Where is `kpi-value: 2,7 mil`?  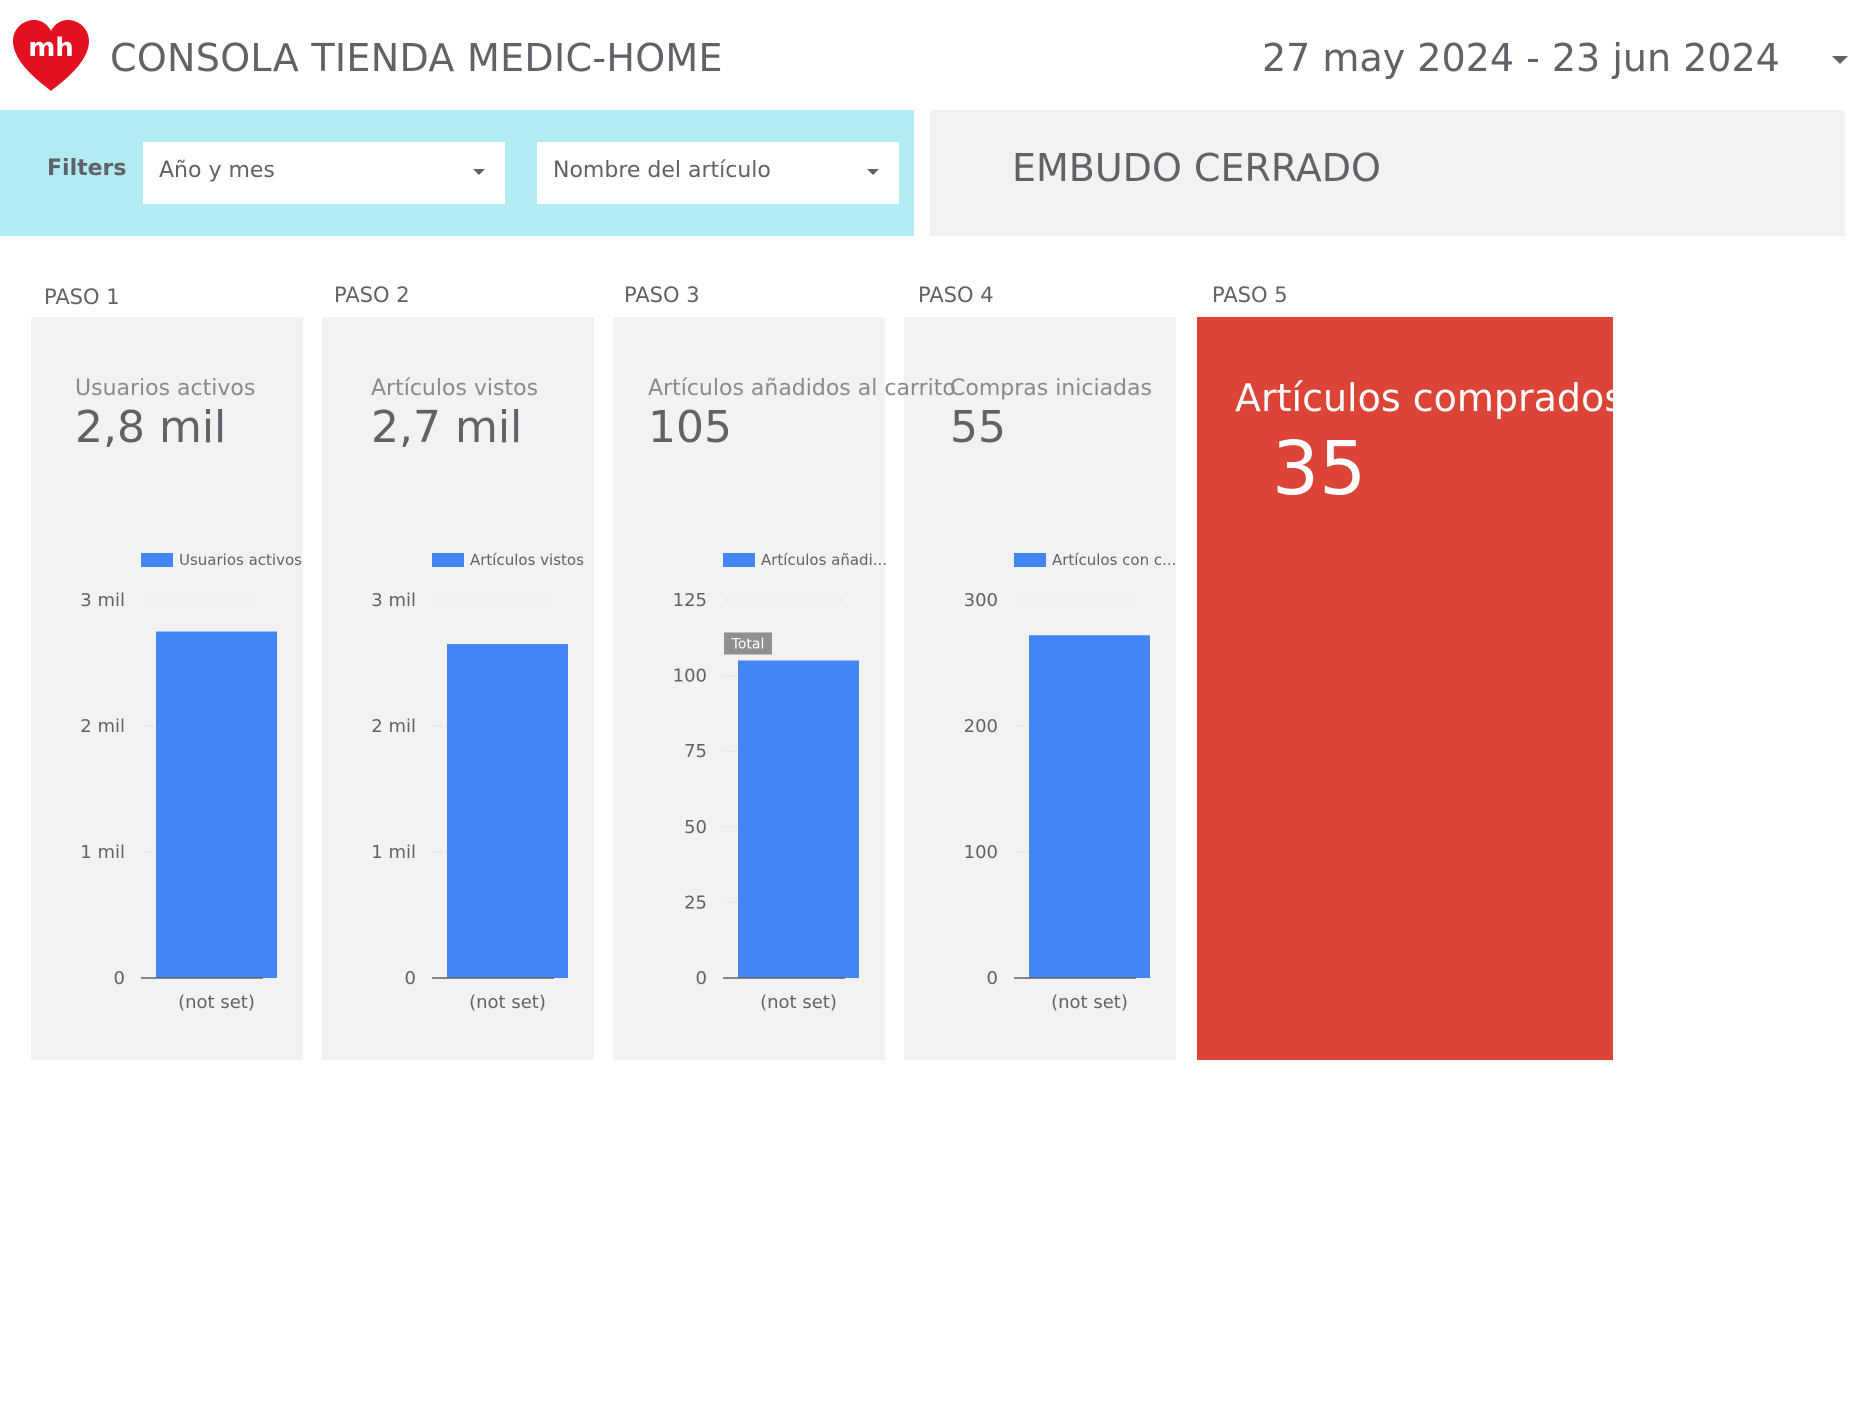
kpi-value: 2,7 mil is located at coordinates (447, 427).